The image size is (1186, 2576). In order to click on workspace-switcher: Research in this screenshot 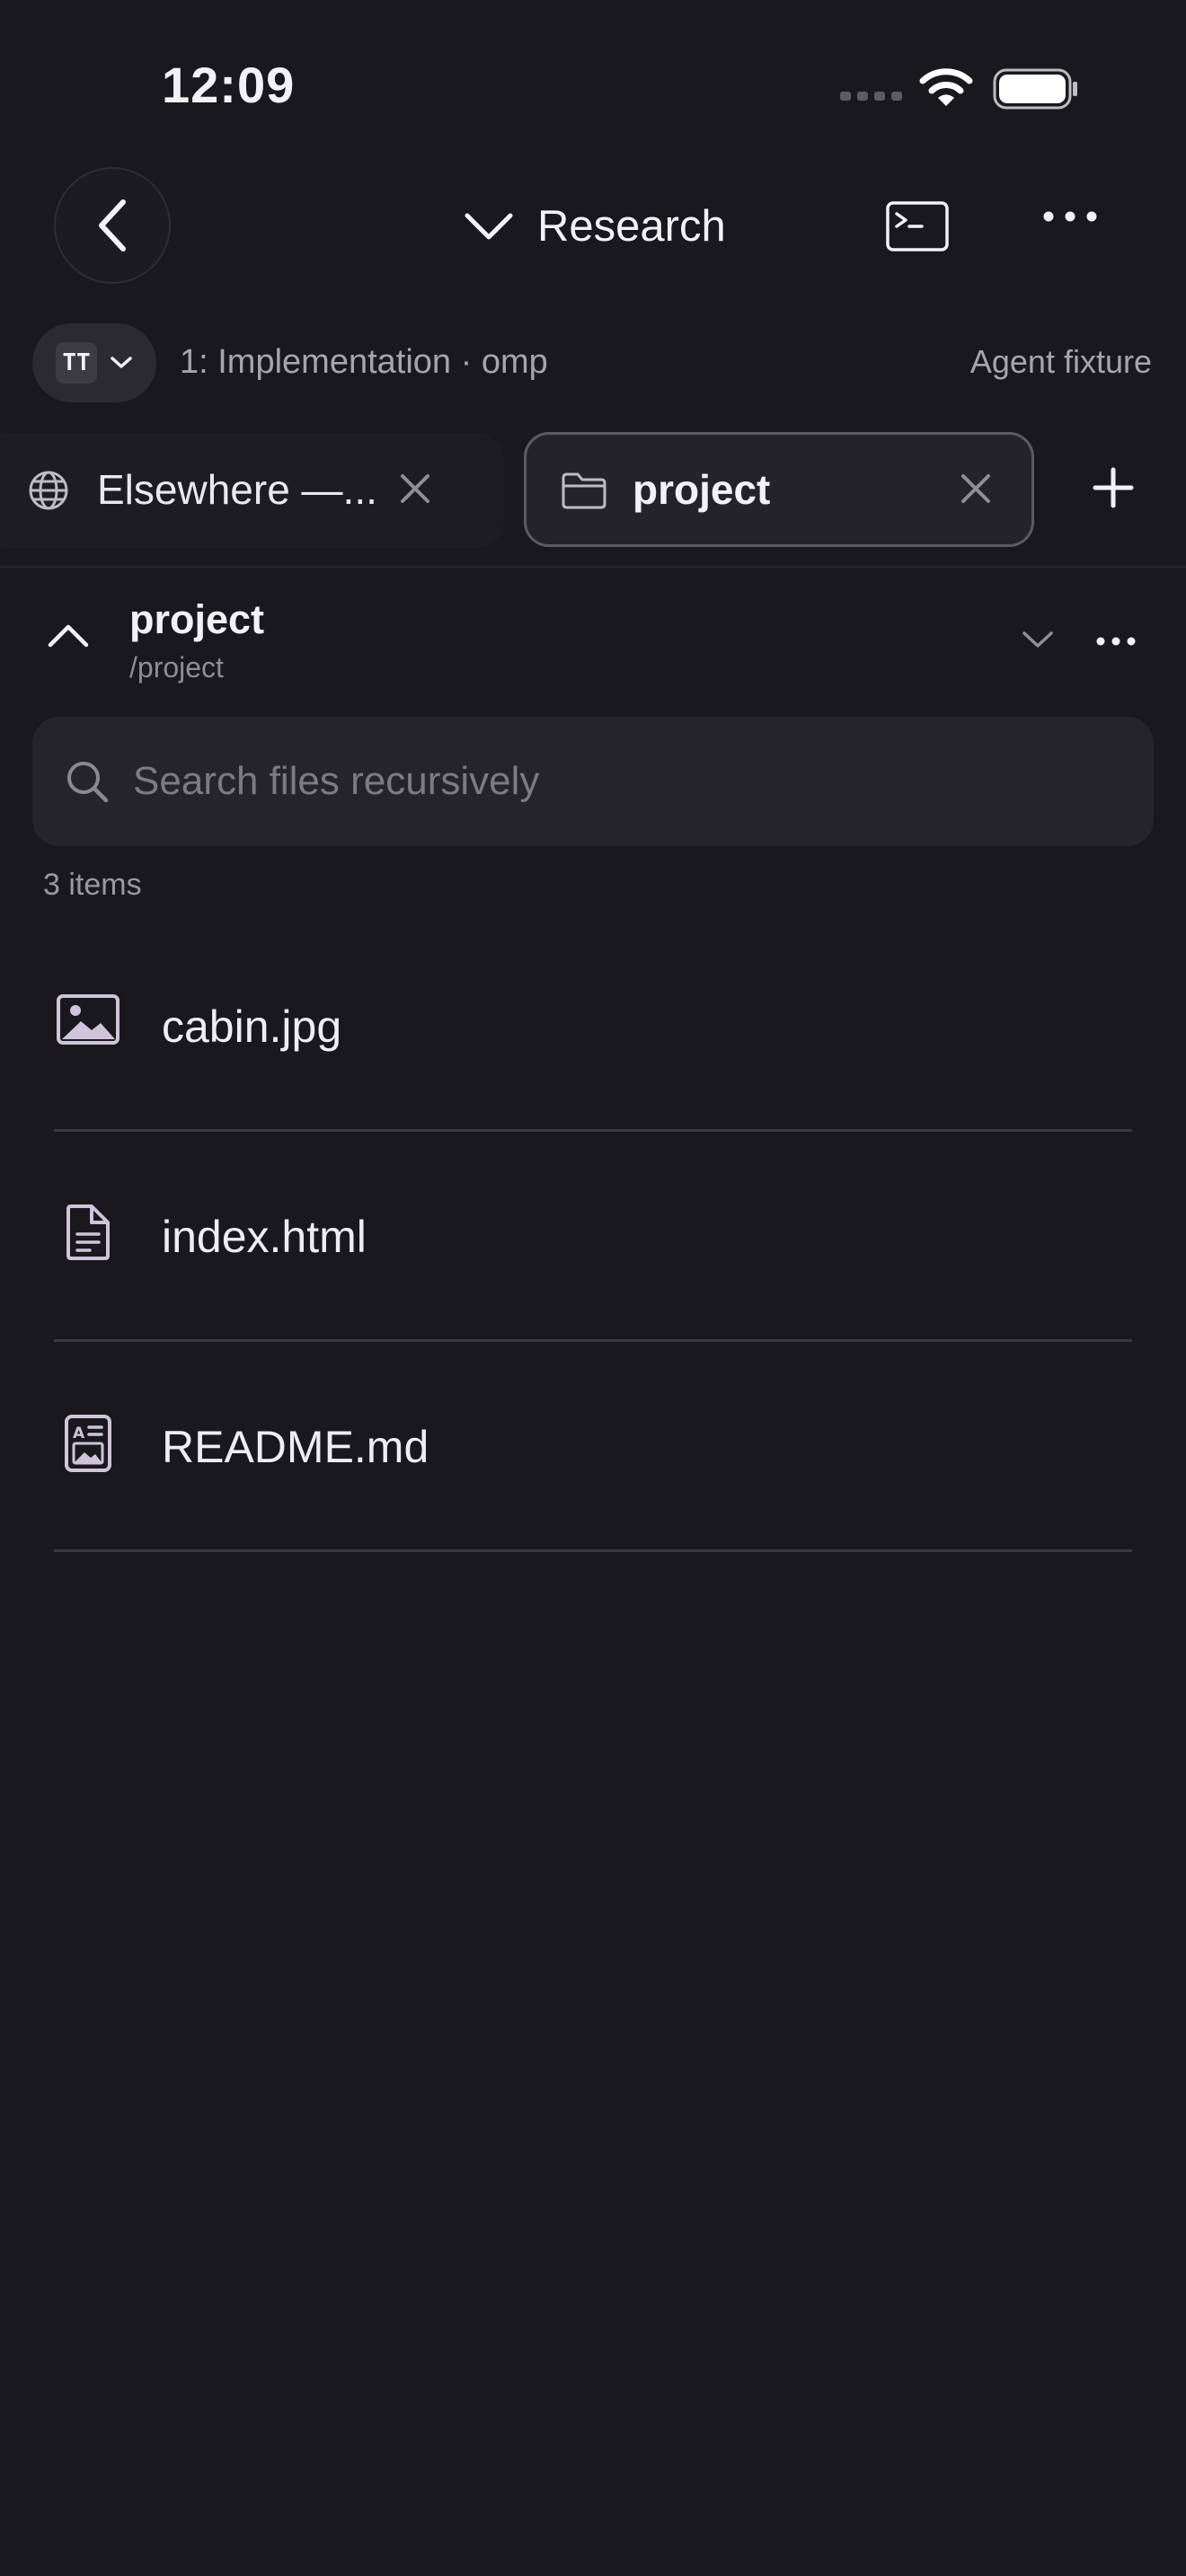, I will do `click(595, 226)`.